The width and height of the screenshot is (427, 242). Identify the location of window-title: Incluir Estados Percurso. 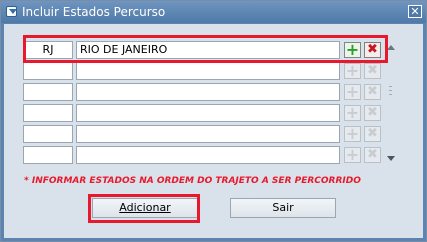
(94, 12).